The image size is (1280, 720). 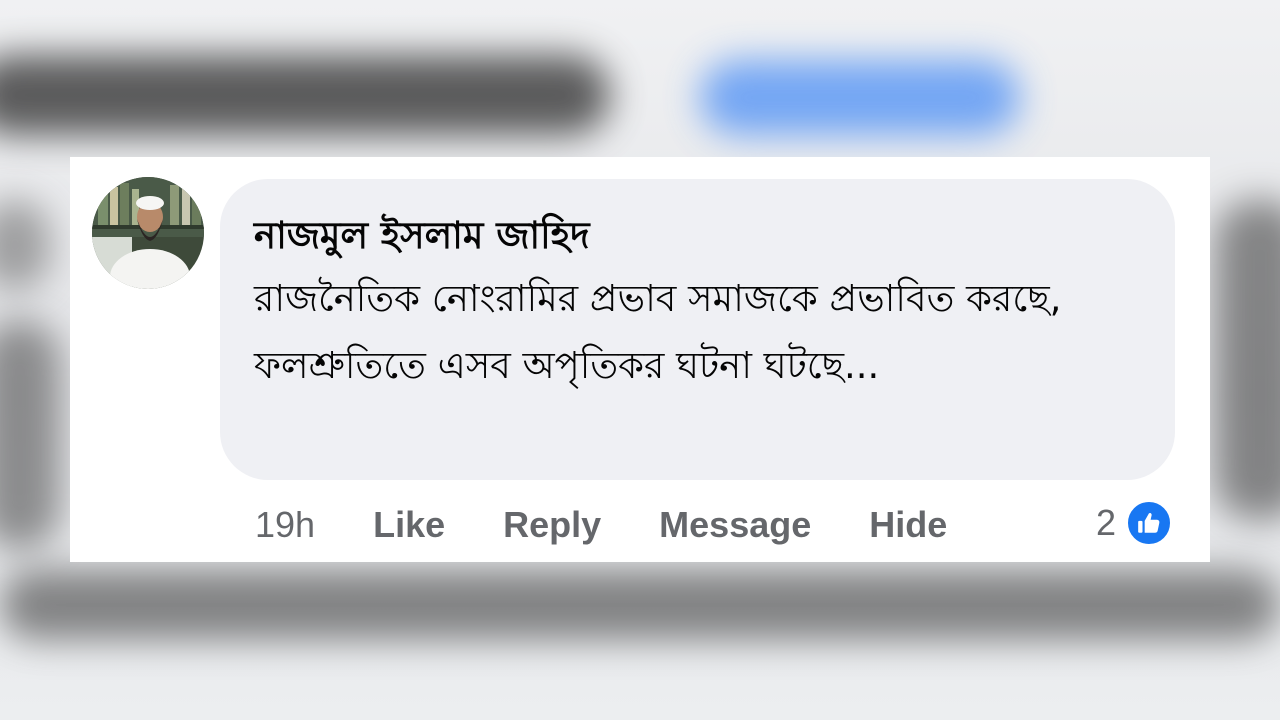 I want to click on avatar-photo, so click(x=148, y=233).